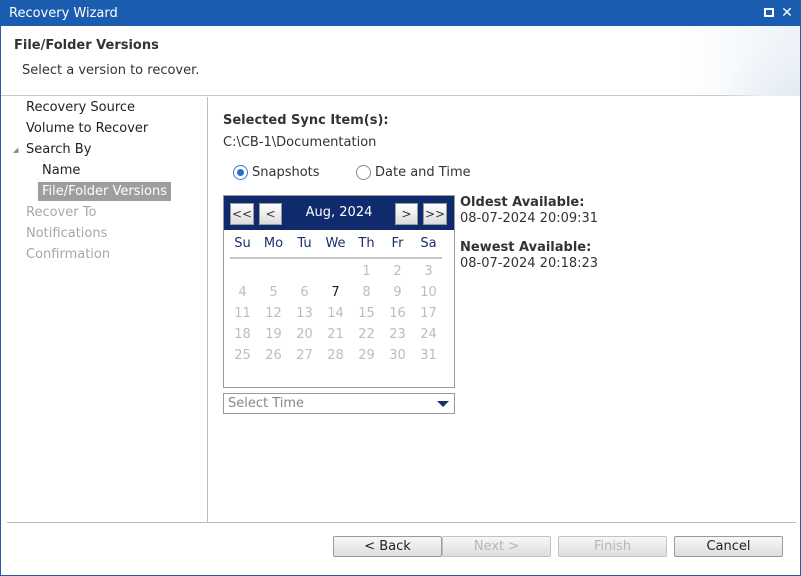 This screenshot has height=576, width=801. I want to click on calendar-day: 28, so click(335, 355).